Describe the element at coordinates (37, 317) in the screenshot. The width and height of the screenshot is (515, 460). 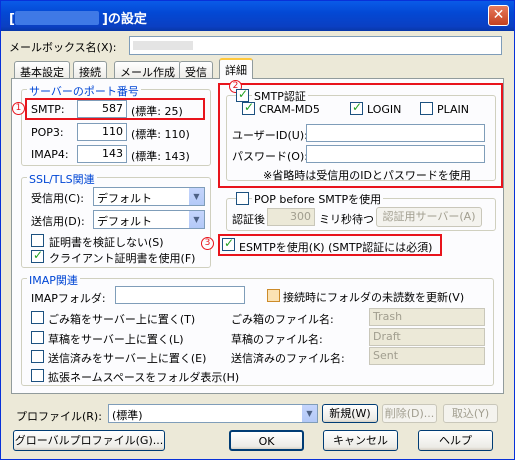
I see `trash-server-checkbox` at that location.